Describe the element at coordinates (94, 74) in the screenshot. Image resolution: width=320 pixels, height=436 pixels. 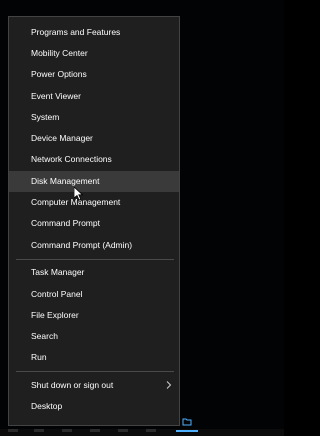
I see `menu-item-power-options: Power Options` at that location.